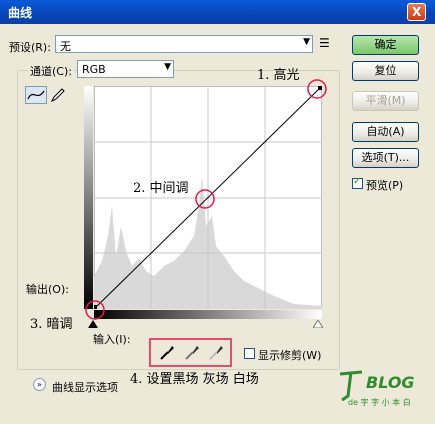  Describe the element at coordinates (379, 402) in the screenshot. I see `watermark-subtext: de 字 字 小 本 白` at that location.